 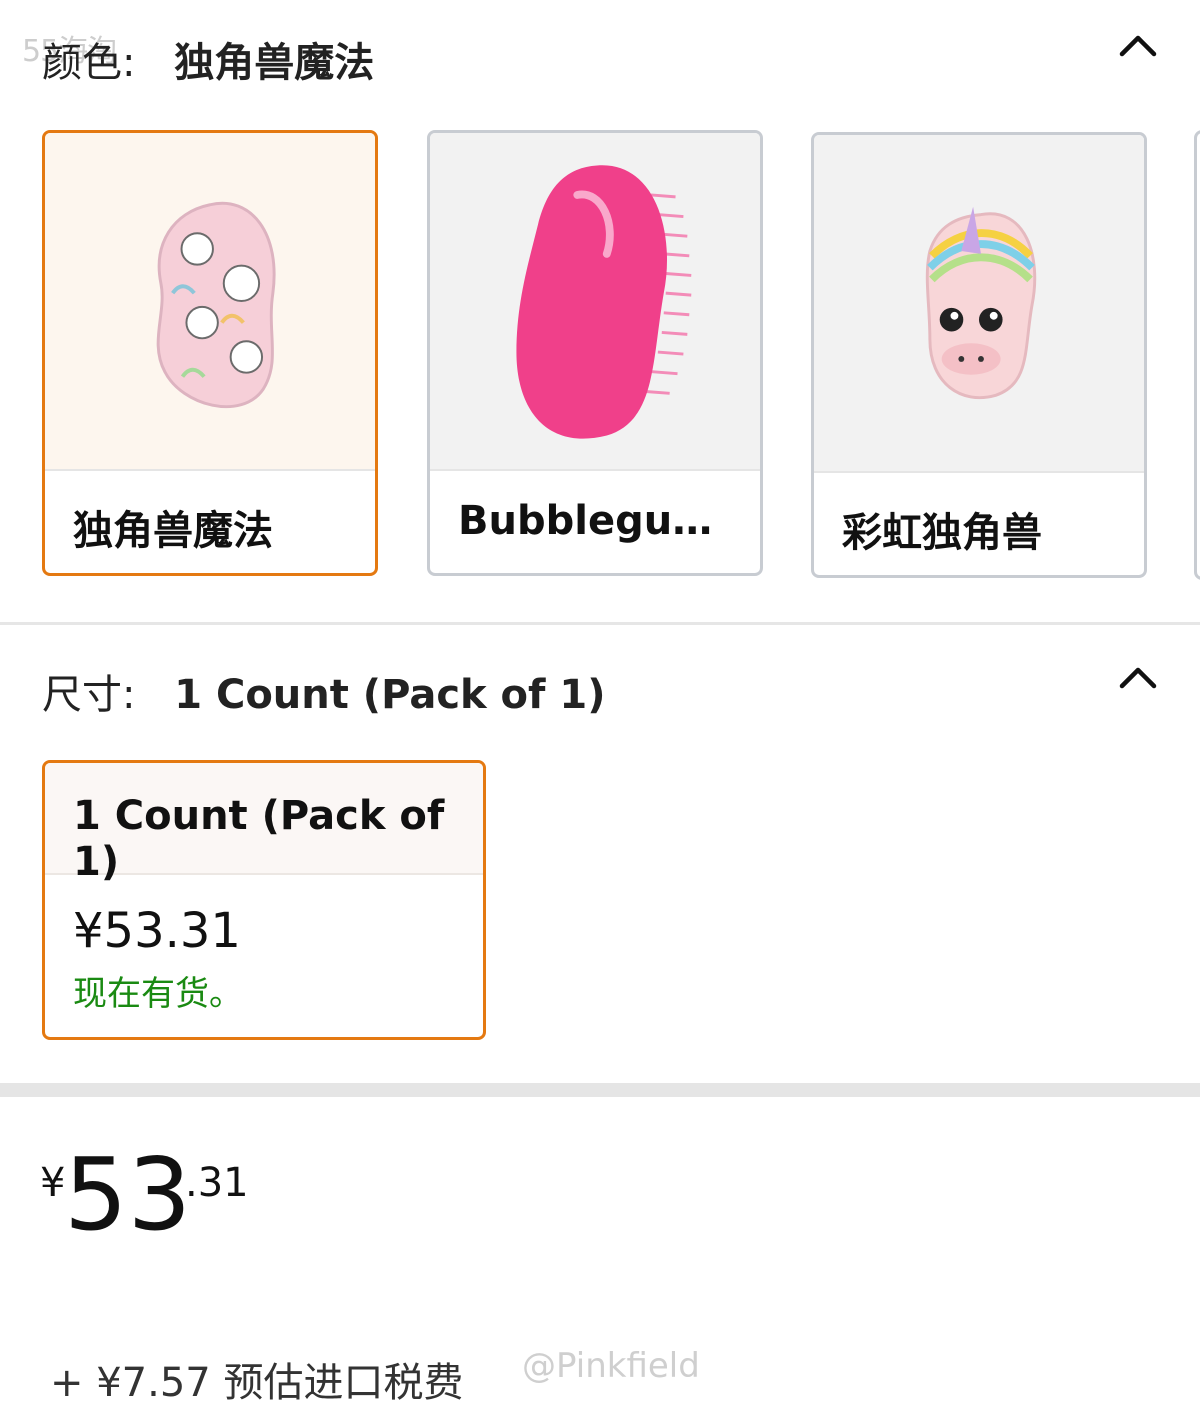 What do you see at coordinates (128, 1194) in the screenshot?
I see `price-whole: 53` at bounding box center [128, 1194].